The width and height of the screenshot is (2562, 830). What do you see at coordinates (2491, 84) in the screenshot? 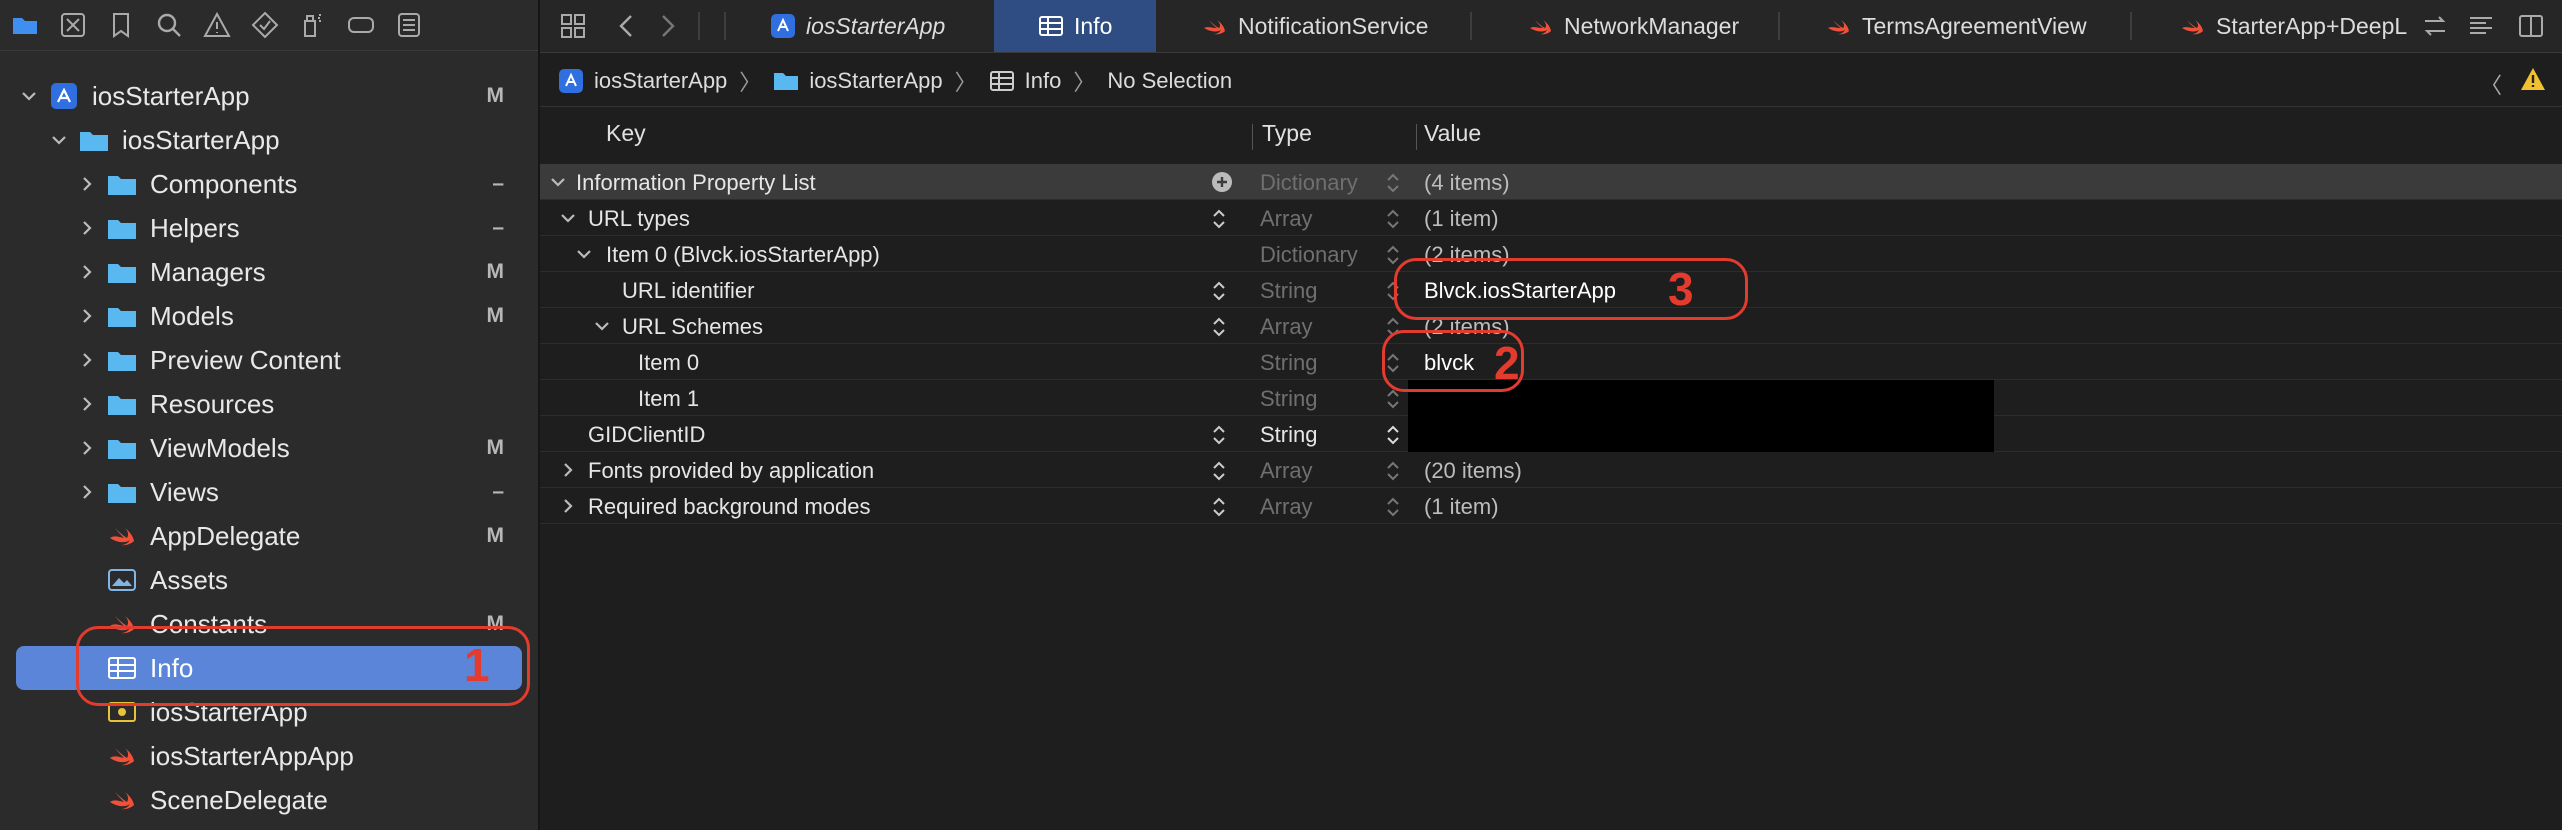
I see `chevron-left-icon: 〈` at bounding box center [2491, 84].